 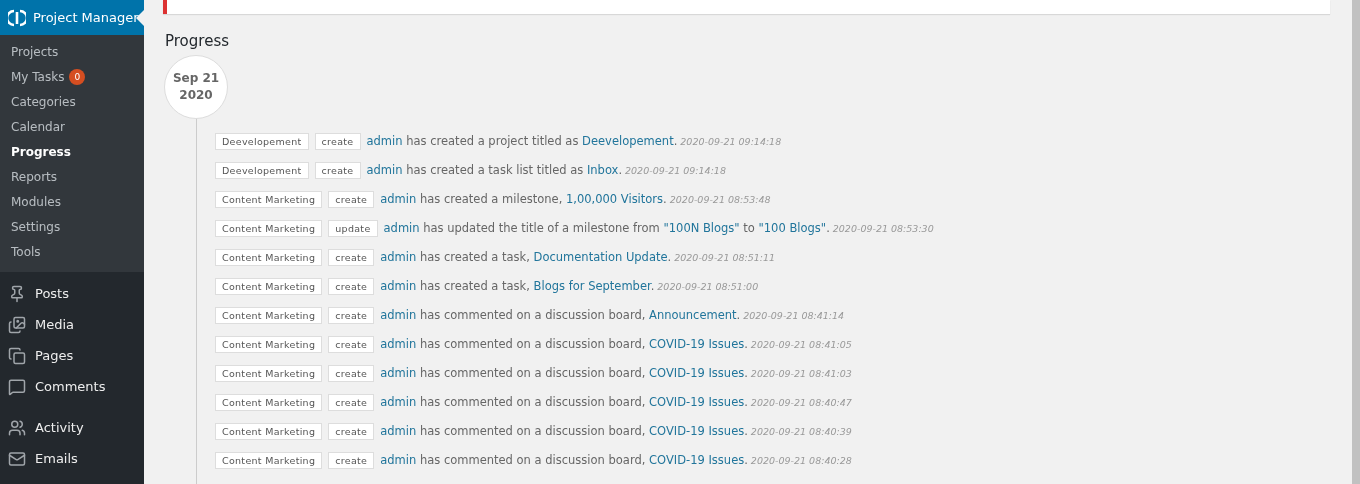 I want to click on submenu-item: Settings, so click(x=72, y=226).